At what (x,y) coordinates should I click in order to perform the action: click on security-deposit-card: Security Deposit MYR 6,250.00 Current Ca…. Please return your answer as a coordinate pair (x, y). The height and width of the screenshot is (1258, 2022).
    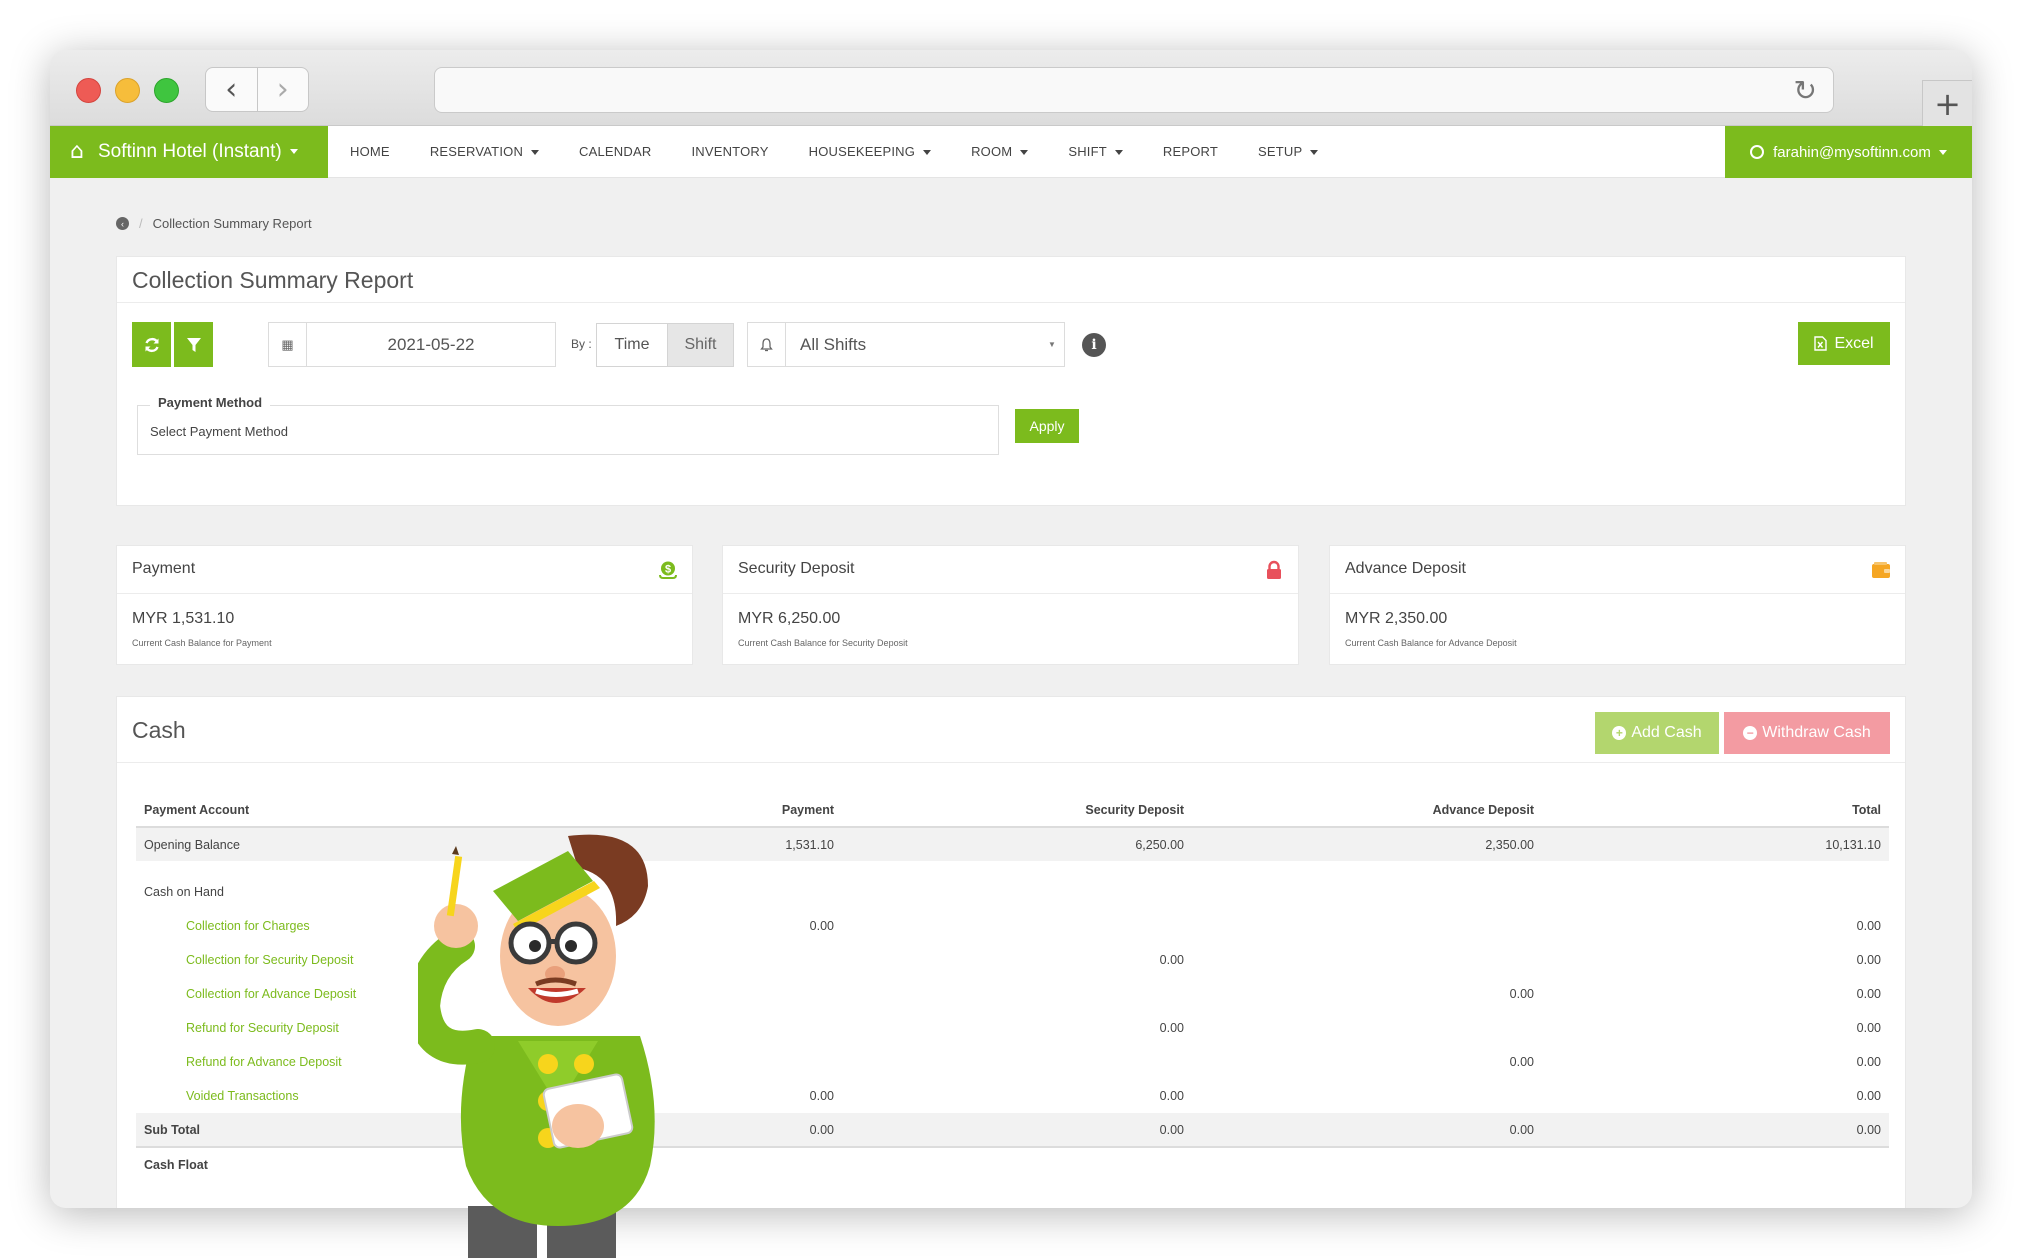
    Looking at the image, I should click on (1010, 605).